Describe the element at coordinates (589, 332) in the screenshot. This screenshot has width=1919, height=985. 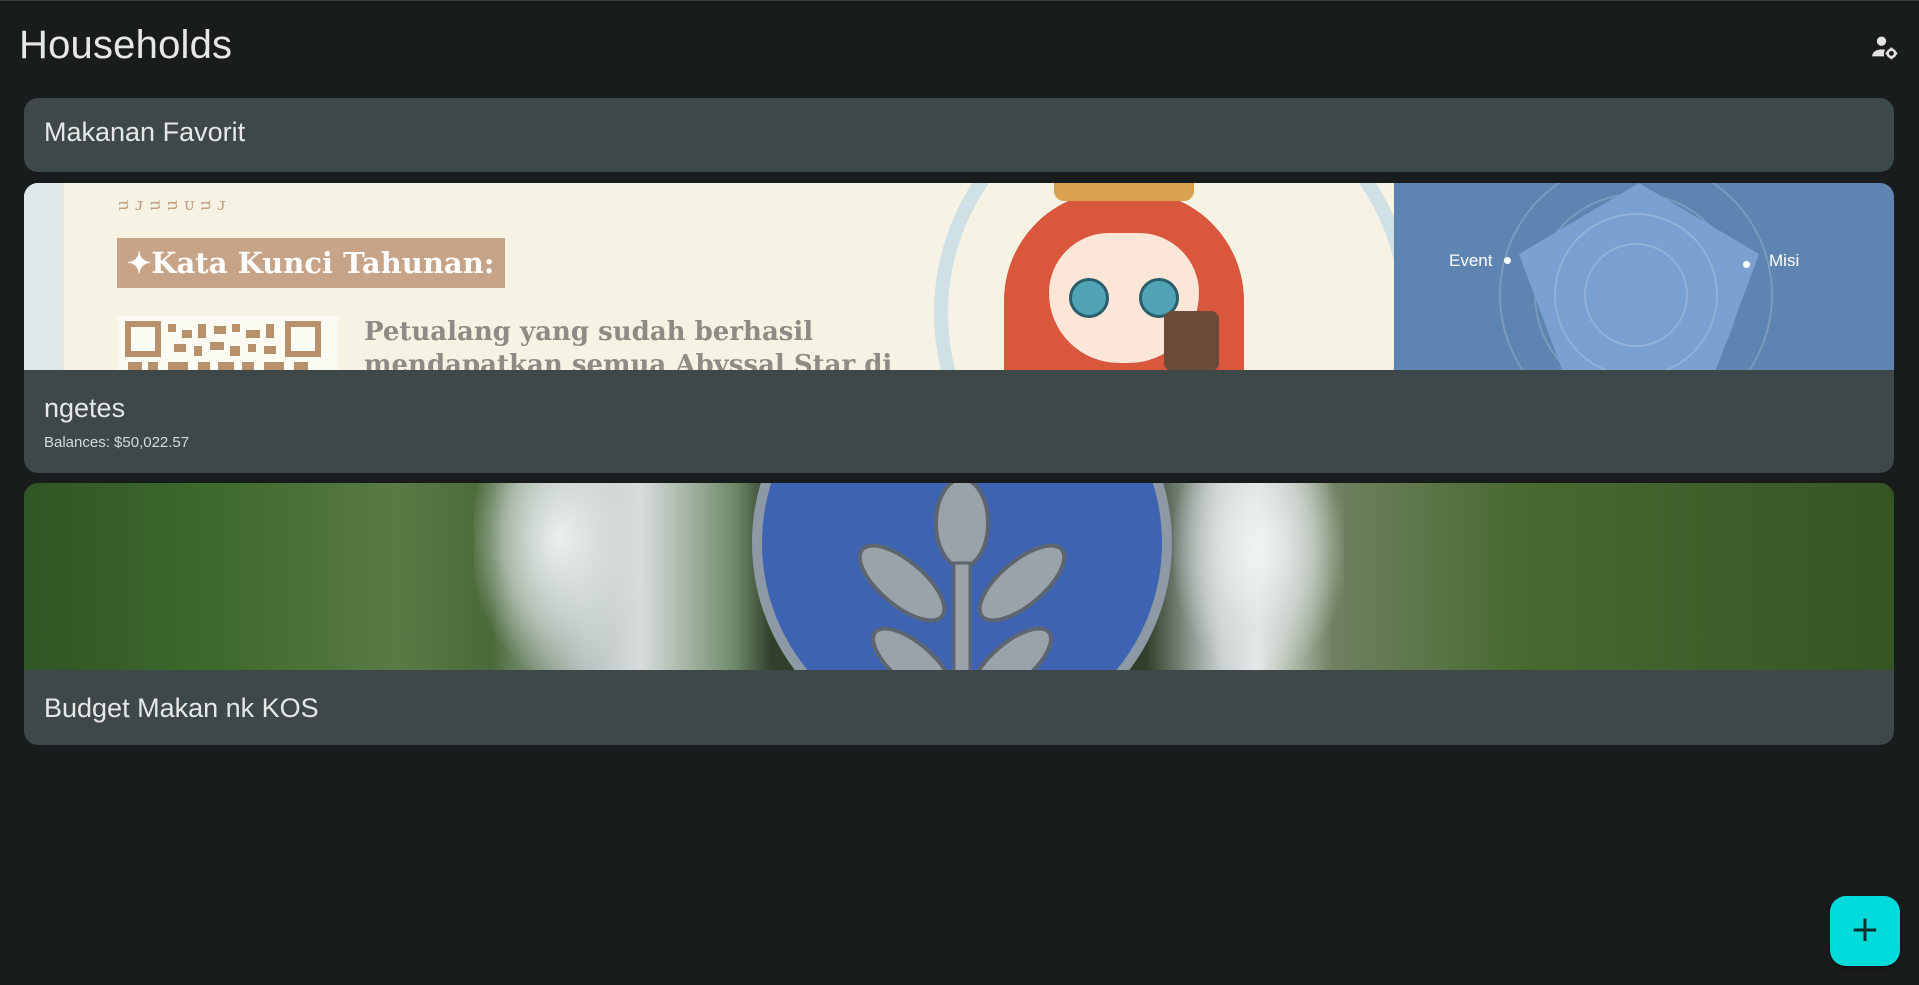
I see `banner-promo-line: Petualang yang sudah berhasil` at that location.